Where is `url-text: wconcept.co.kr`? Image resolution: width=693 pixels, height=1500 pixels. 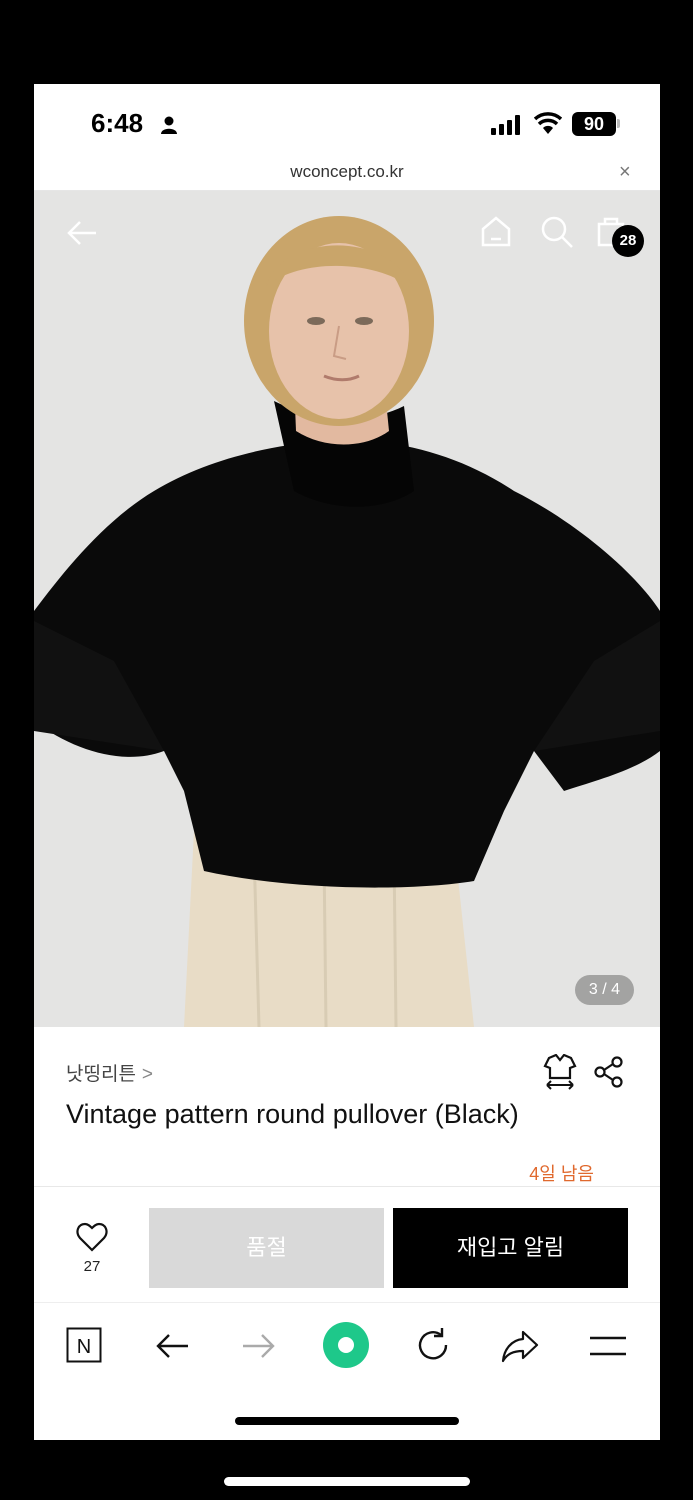 url-text: wconcept.co.kr is located at coordinates (347, 172).